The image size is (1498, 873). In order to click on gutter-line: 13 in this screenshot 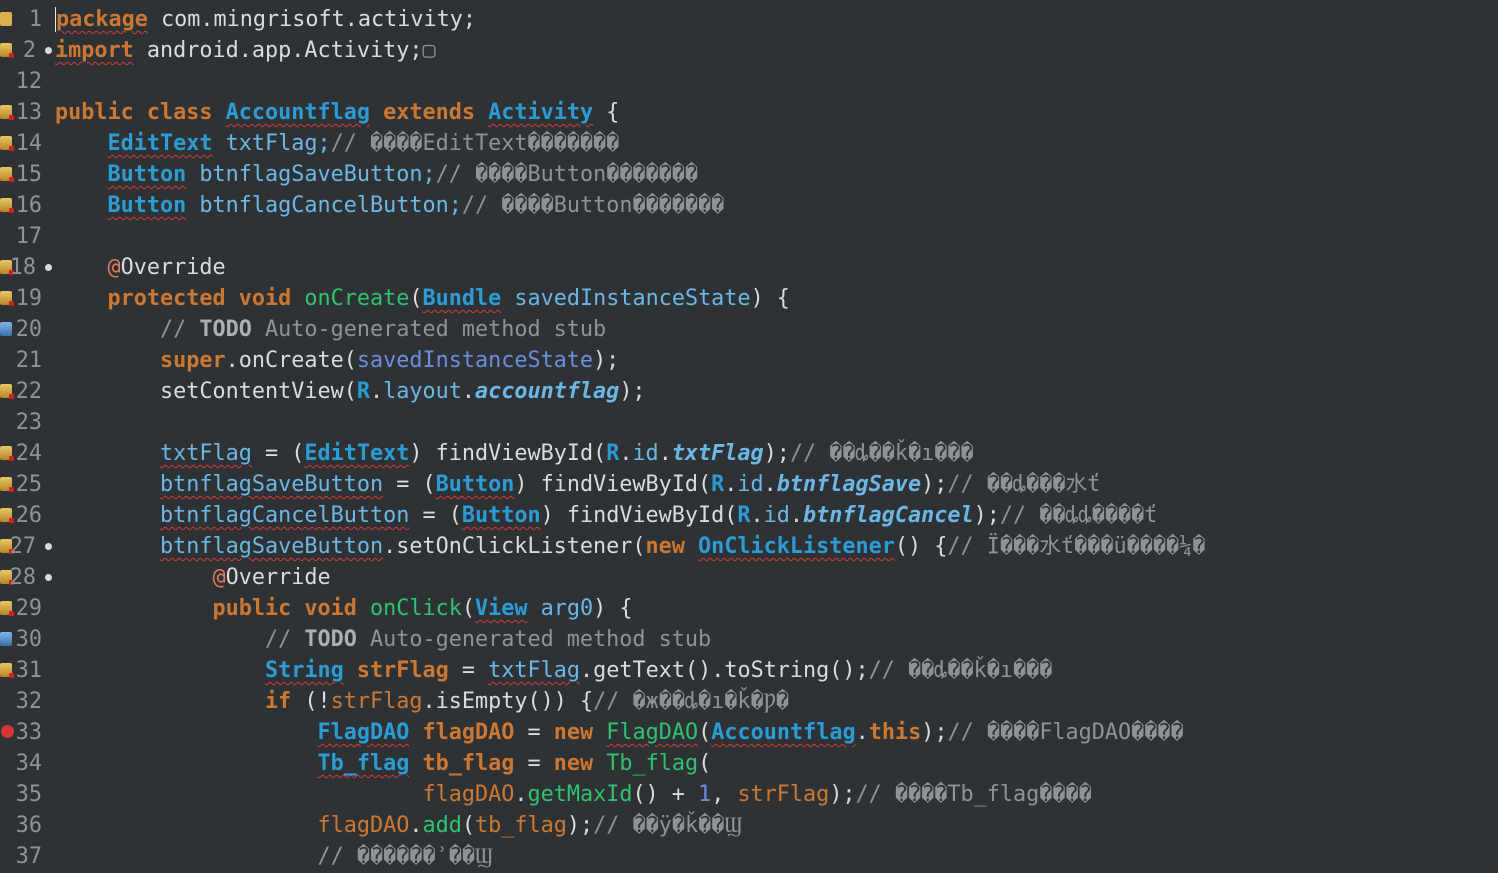, I will do `click(26, 112)`.